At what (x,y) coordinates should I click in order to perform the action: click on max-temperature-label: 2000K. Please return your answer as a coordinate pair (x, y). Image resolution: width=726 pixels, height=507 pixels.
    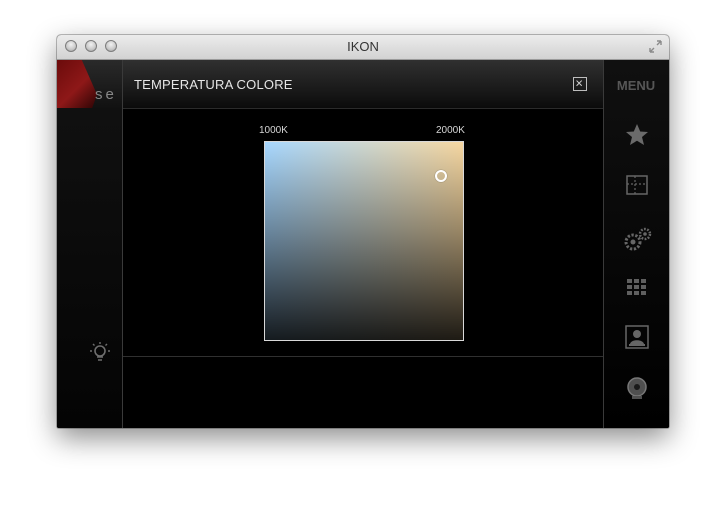
    Looking at the image, I should click on (450, 130).